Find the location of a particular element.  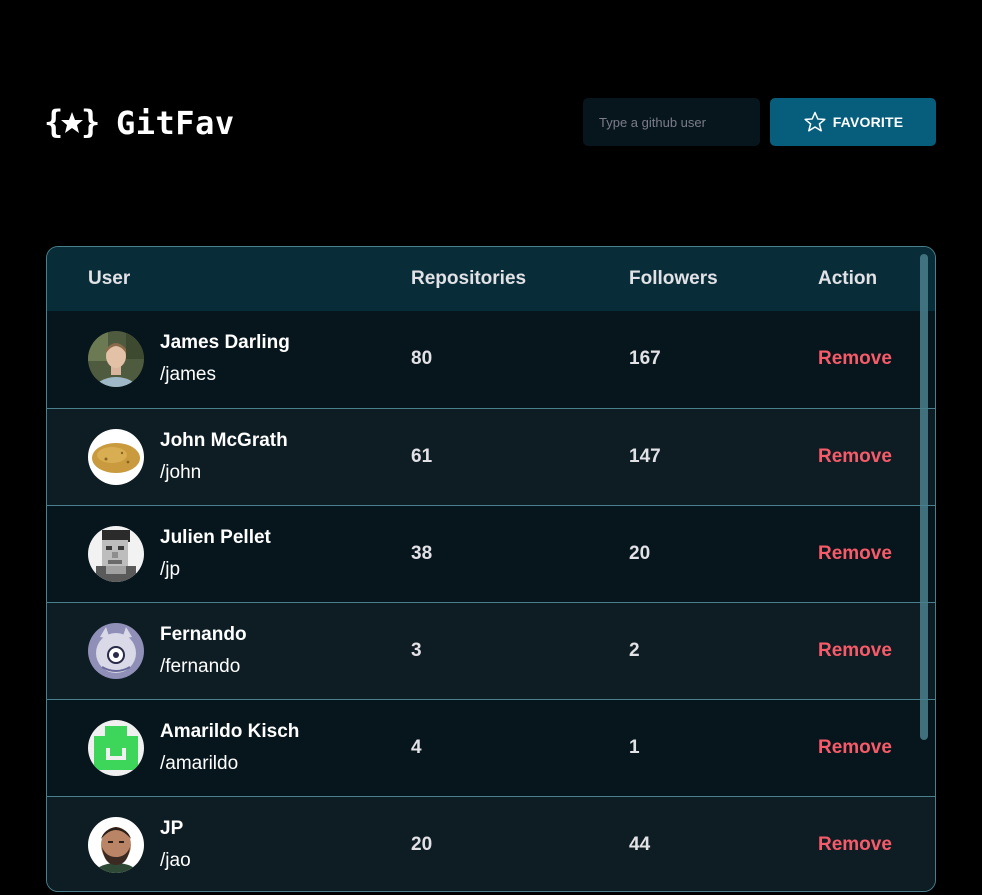

pixel-portrait-avatar-icon is located at coordinates (116, 553).